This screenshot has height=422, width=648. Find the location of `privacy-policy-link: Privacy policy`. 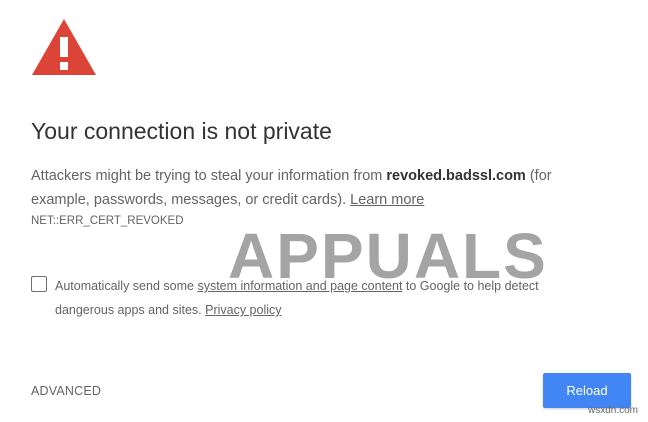

privacy-policy-link: Privacy policy is located at coordinates (243, 310).